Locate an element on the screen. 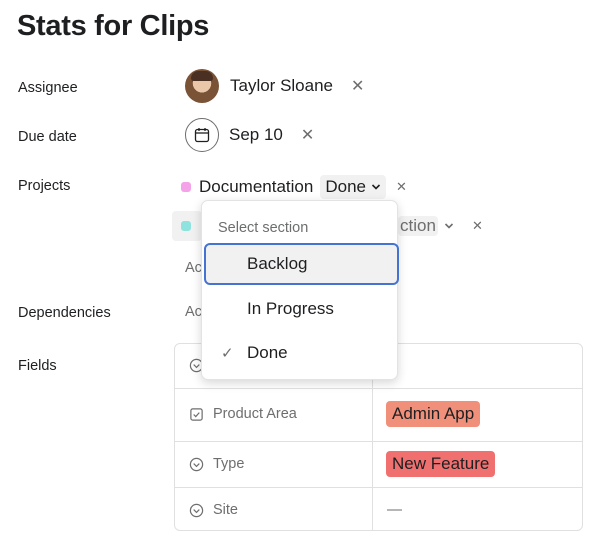 This screenshot has height=544, width=600. avatar is located at coordinates (202, 86).